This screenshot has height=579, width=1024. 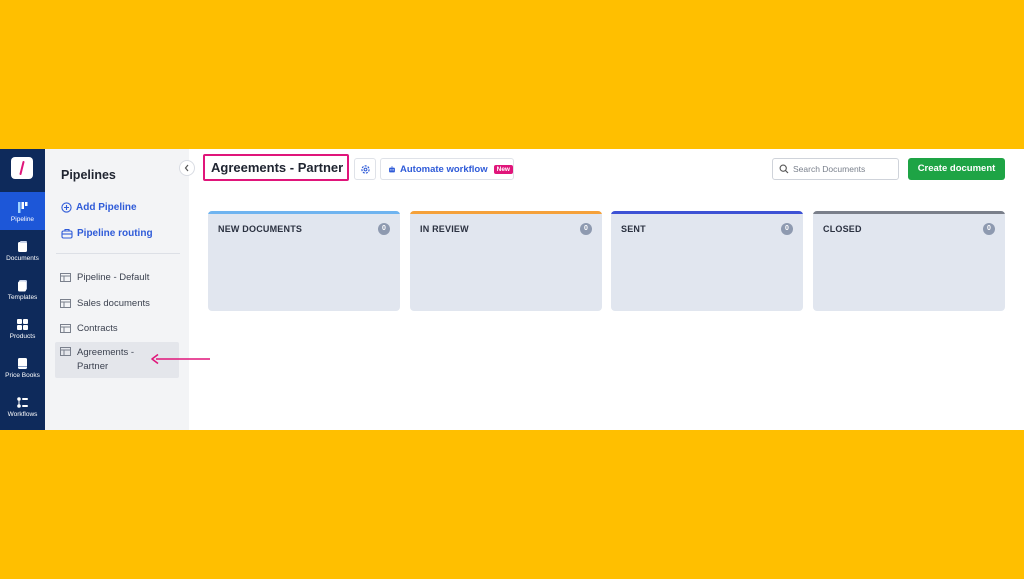 I want to click on rail-item-documents: Documents, so click(x=22, y=250).